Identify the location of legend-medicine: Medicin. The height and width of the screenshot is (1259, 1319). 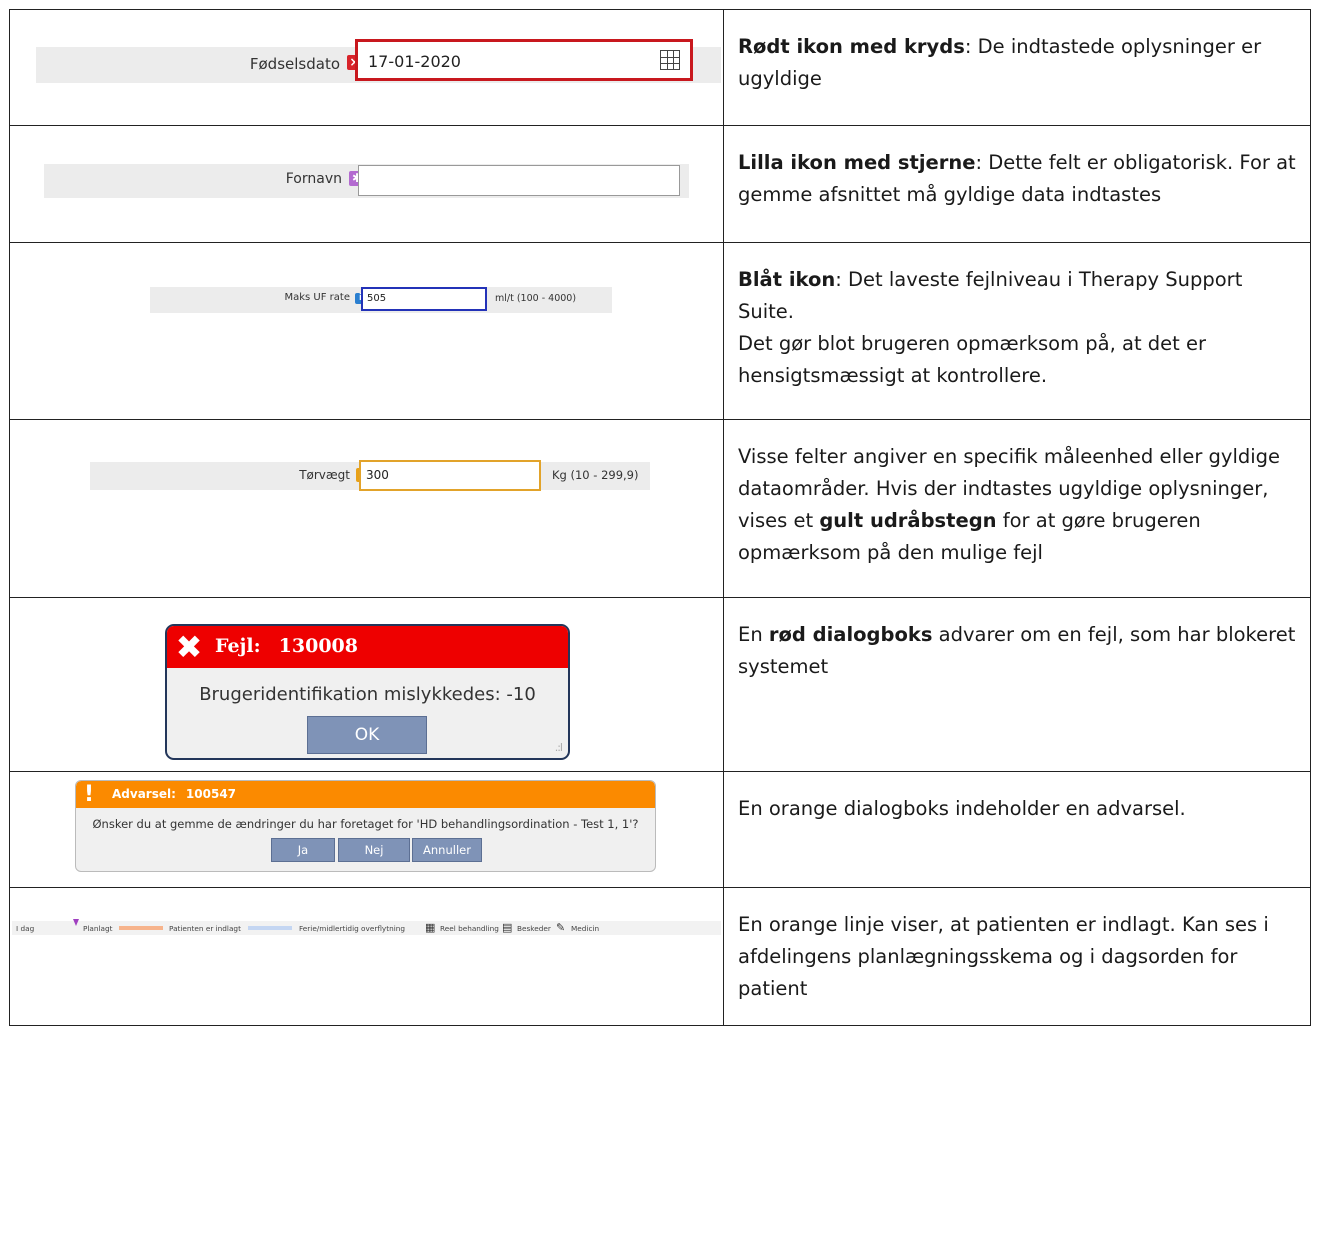
(585, 928).